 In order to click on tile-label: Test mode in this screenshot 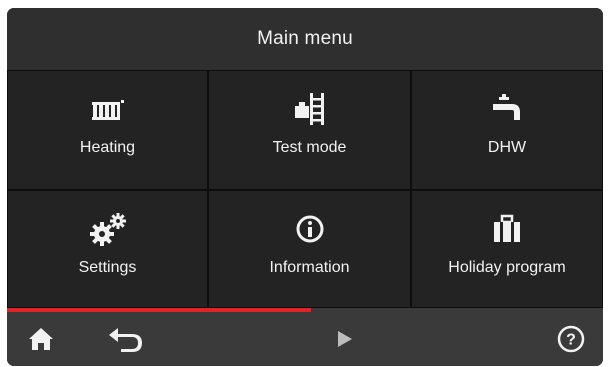, I will do `click(309, 147)`.